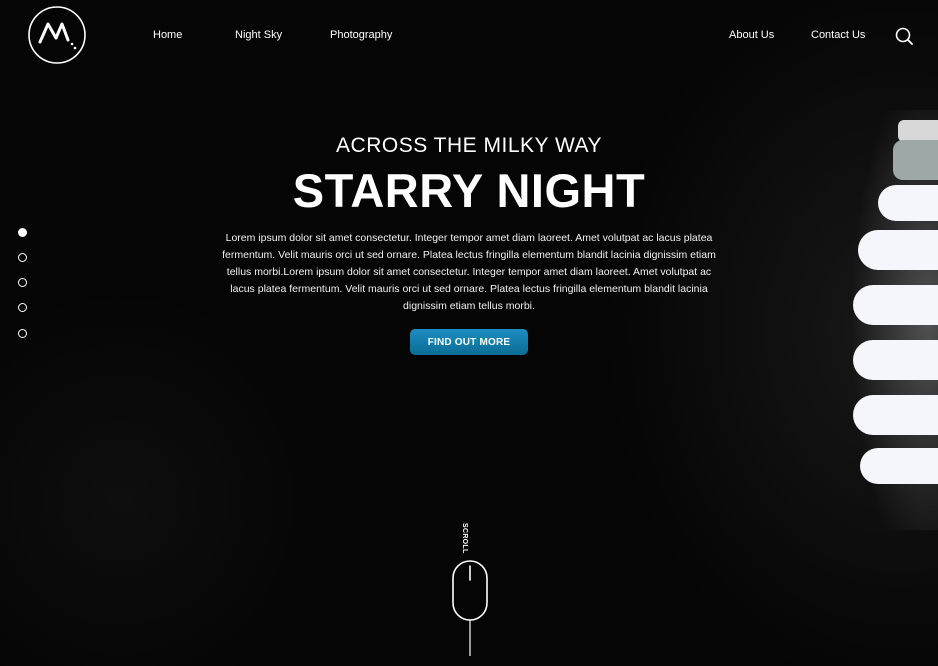 The height and width of the screenshot is (666, 938). I want to click on nav-night-sky: Night Sky, so click(258, 35).